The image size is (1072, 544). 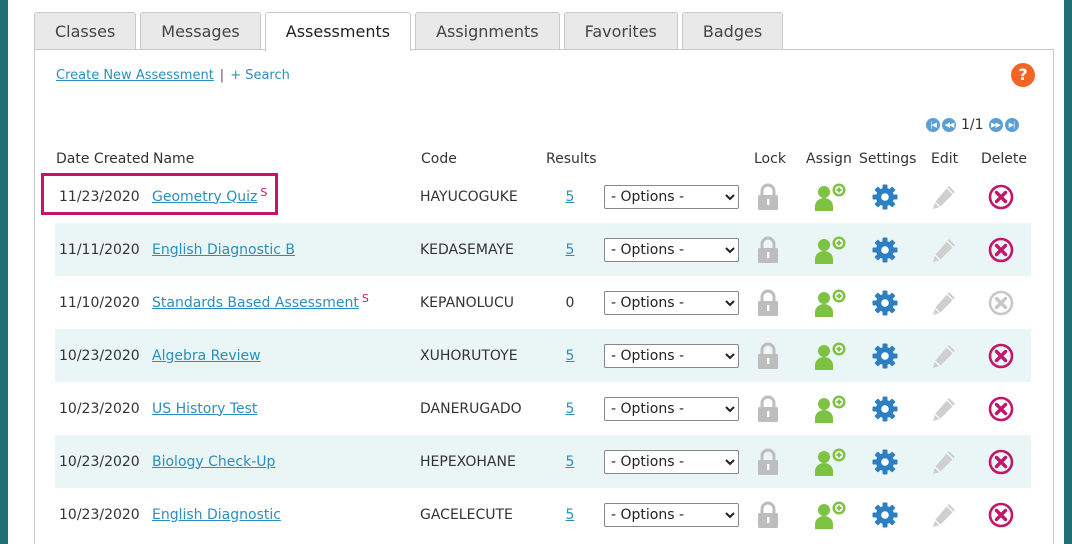 I want to click on page-indicator: 1/1, so click(x=972, y=125).